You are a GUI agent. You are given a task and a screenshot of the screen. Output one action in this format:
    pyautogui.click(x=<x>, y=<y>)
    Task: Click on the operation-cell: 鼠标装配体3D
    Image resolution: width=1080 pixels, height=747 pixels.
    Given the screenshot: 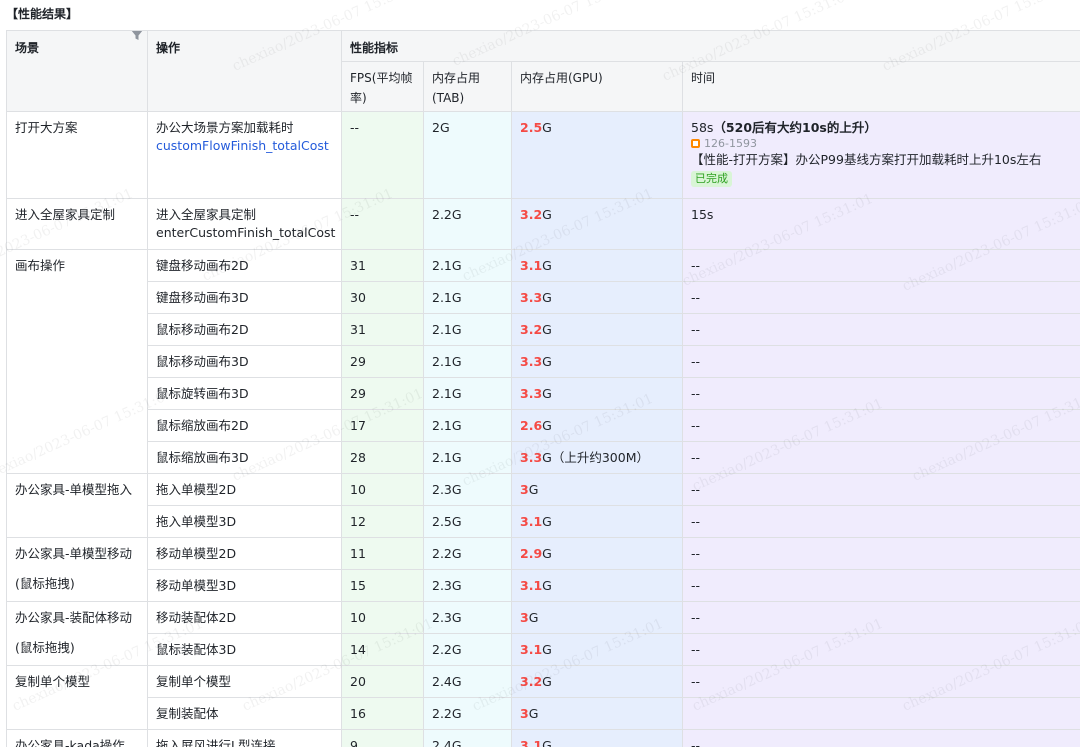 What is the action you would take?
    pyautogui.click(x=244, y=649)
    